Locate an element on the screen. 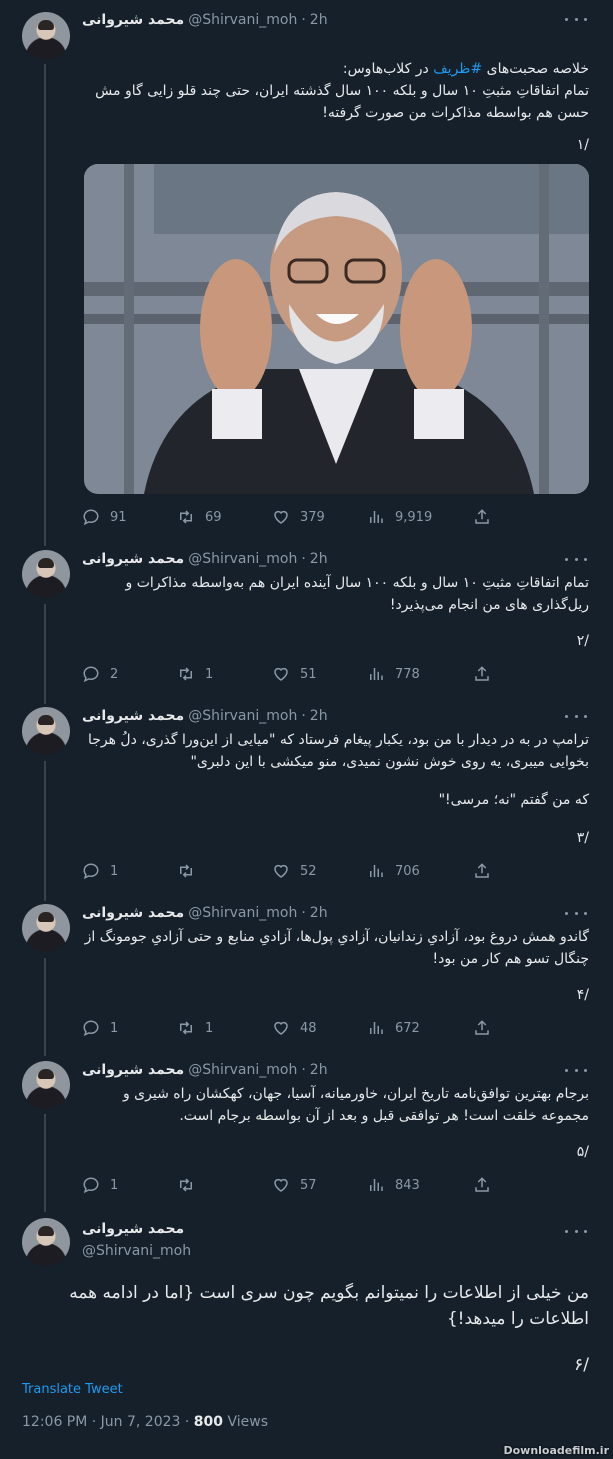 The height and width of the screenshot is (1459, 613). reply-count: 2 is located at coordinates (114, 674).